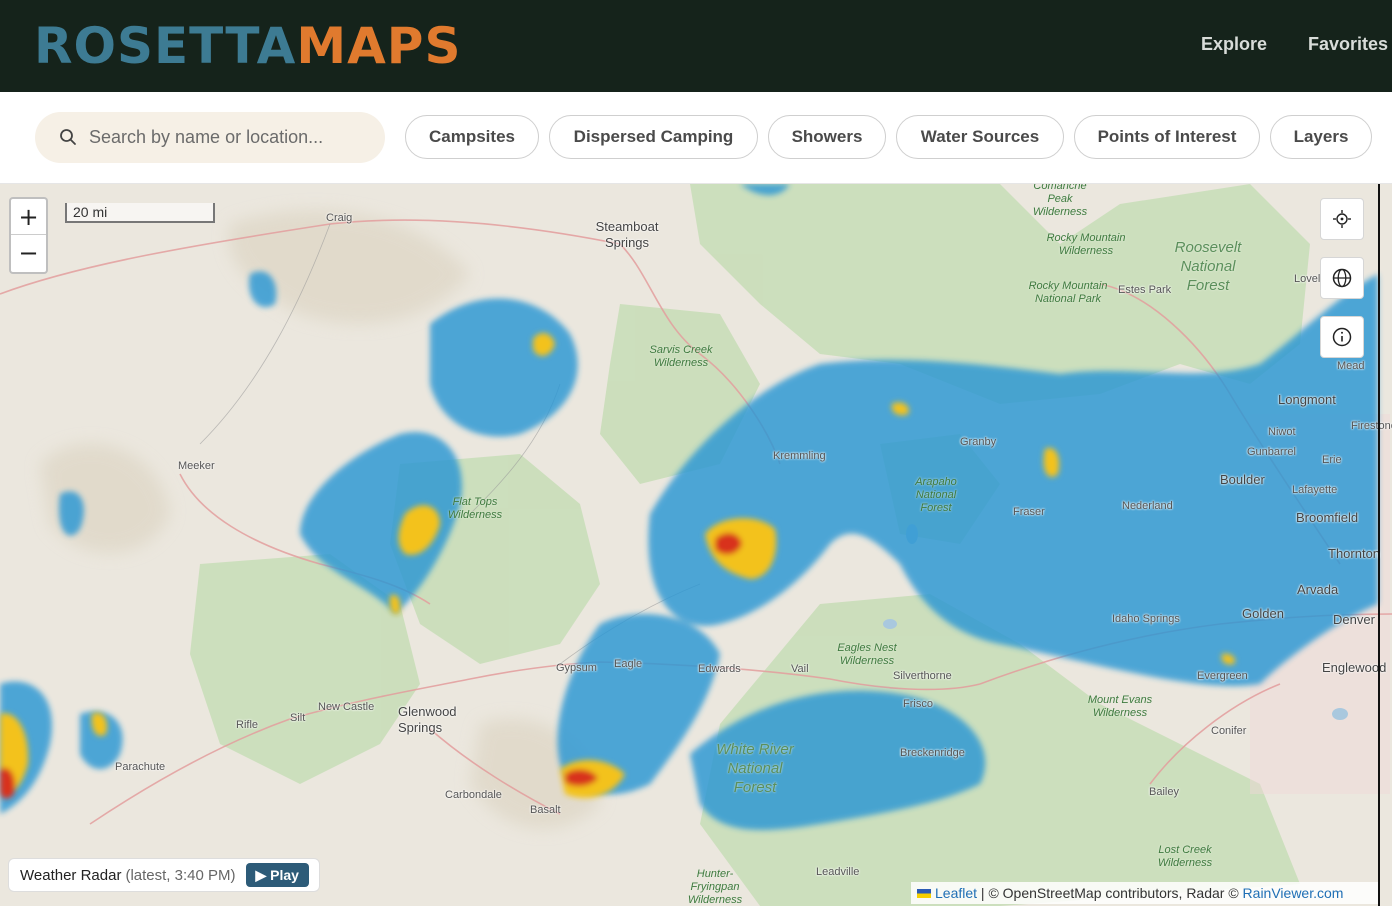  Describe the element at coordinates (346, 707) in the screenshot. I see `place-label: New Castle` at that location.